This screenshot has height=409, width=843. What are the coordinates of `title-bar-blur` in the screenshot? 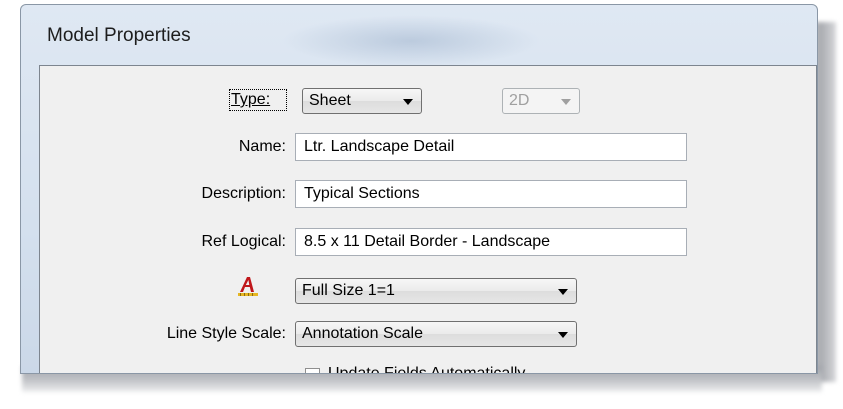 It's located at (411, 41).